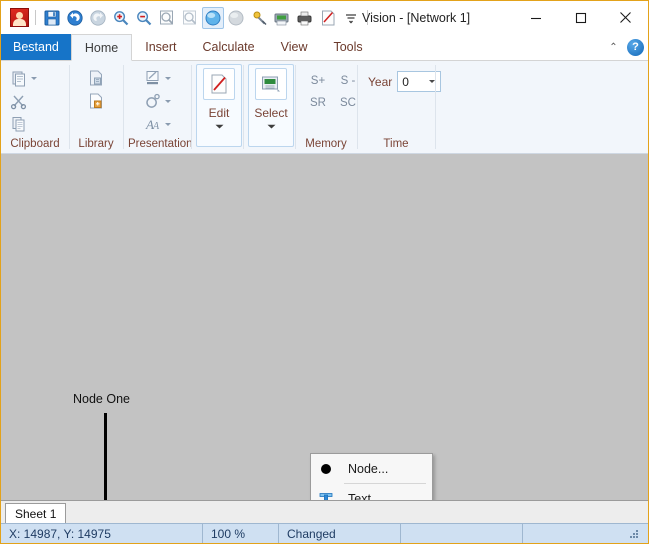 The width and height of the screenshot is (649, 544). Describe the element at coordinates (157, 124) in the screenshot. I see `font-style-button: A A` at that location.